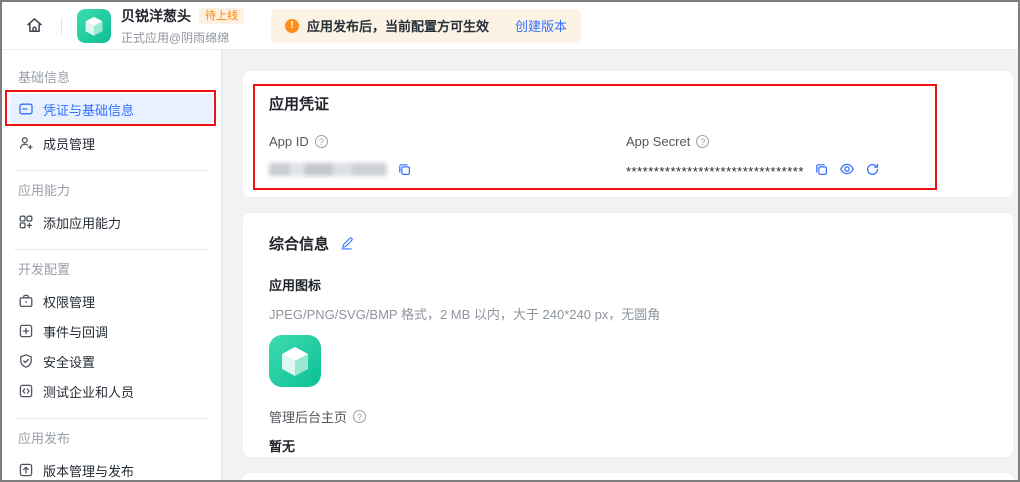  What do you see at coordinates (44, 269) in the screenshot?
I see `section-header-dev-config: 开发配置` at bounding box center [44, 269].